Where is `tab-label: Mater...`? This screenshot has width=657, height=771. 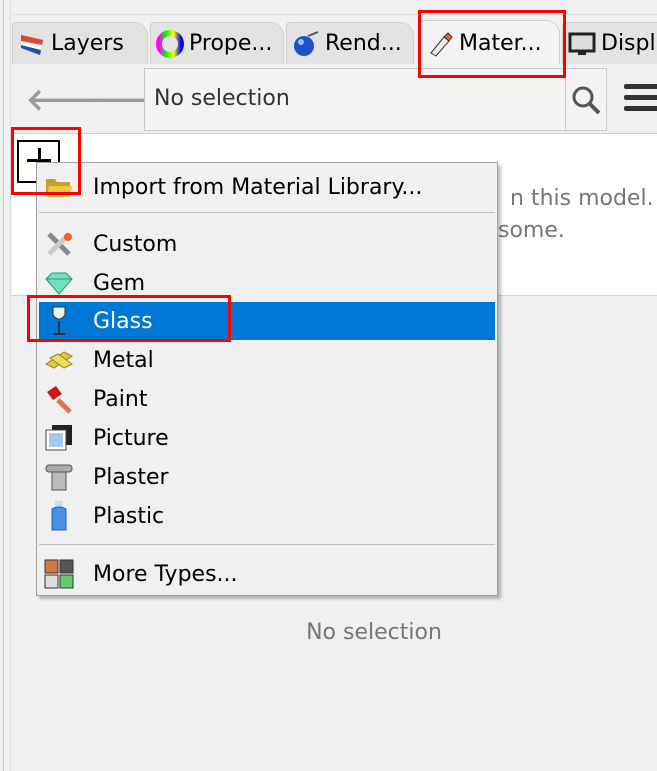
tab-label: Mater... is located at coordinates (500, 43).